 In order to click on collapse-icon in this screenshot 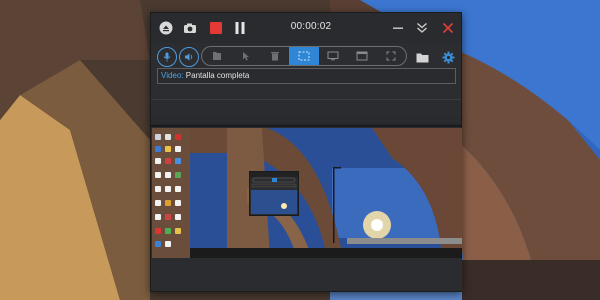, I will do `click(422, 28)`.